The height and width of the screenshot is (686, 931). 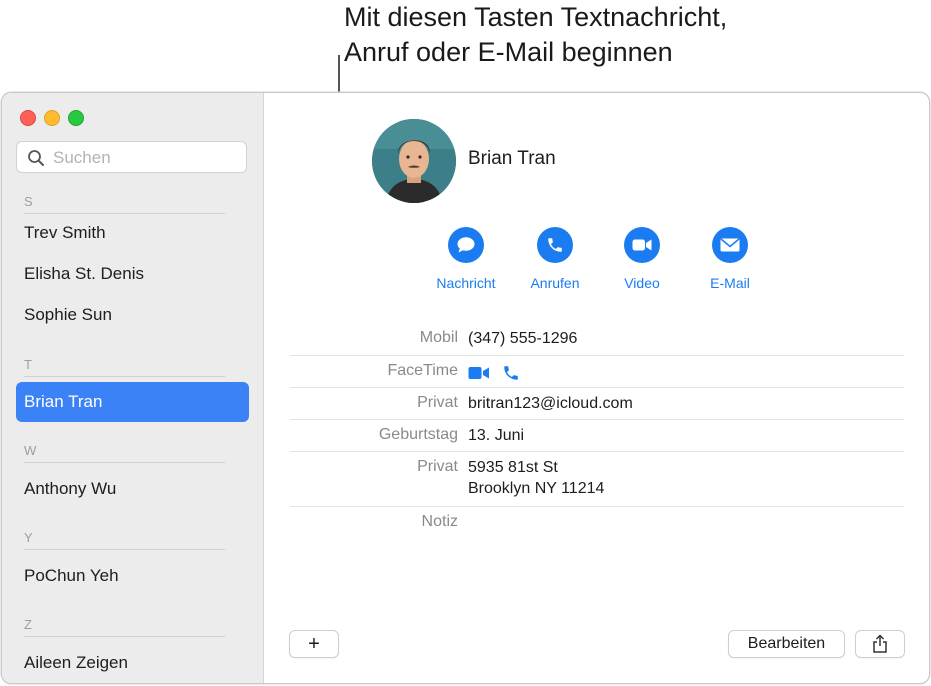 What do you see at coordinates (124, 367) in the screenshot?
I see `section-header-t: T` at bounding box center [124, 367].